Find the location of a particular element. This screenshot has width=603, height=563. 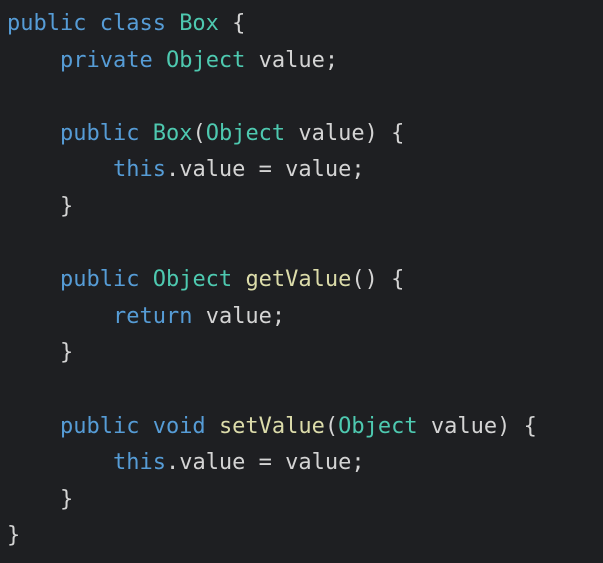

code-token: () { is located at coordinates (378, 280).